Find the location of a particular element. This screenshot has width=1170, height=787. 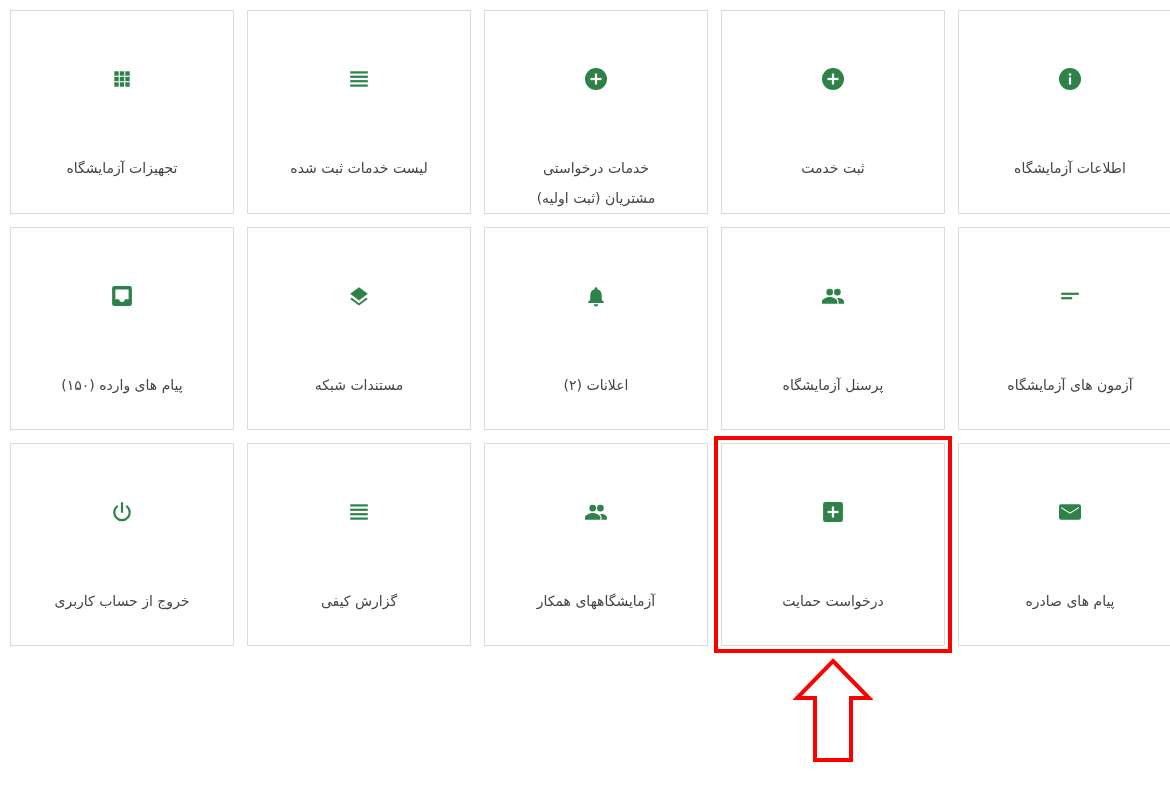

menu-tile: آزمایشگاههای همکار is located at coordinates (596, 544).